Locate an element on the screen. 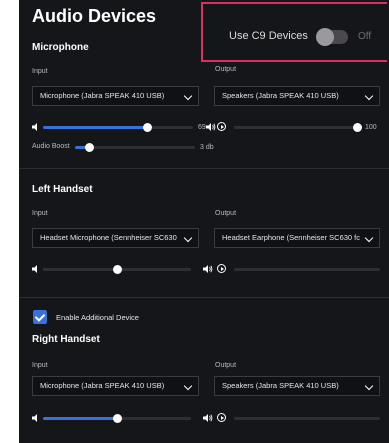 The height and width of the screenshot is (443, 389). page-title: Audio Devices is located at coordinates (94, 16).